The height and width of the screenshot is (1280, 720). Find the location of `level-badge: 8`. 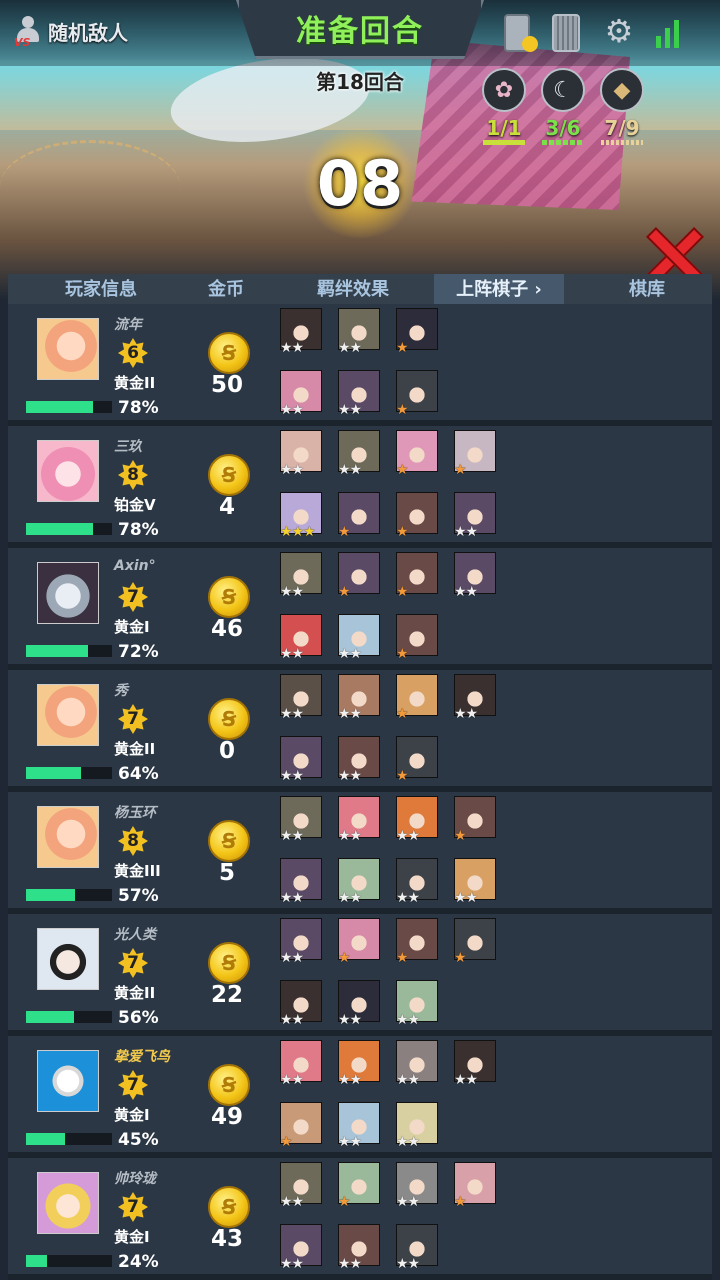

level-badge: 8 is located at coordinates (133, 841).